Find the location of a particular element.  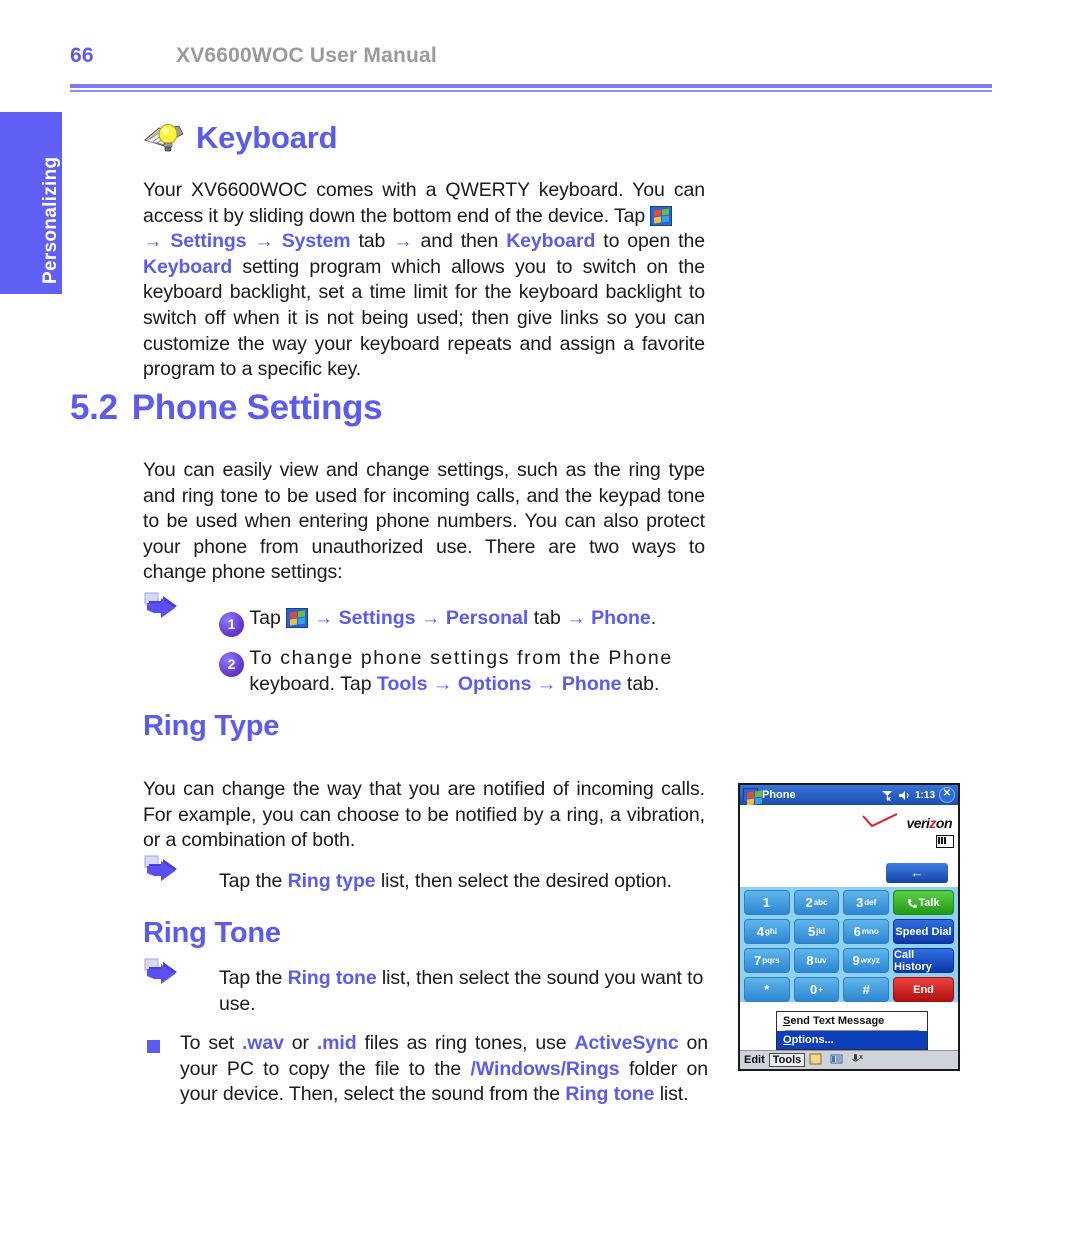

link-system: System is located at coordinates (316, 241).